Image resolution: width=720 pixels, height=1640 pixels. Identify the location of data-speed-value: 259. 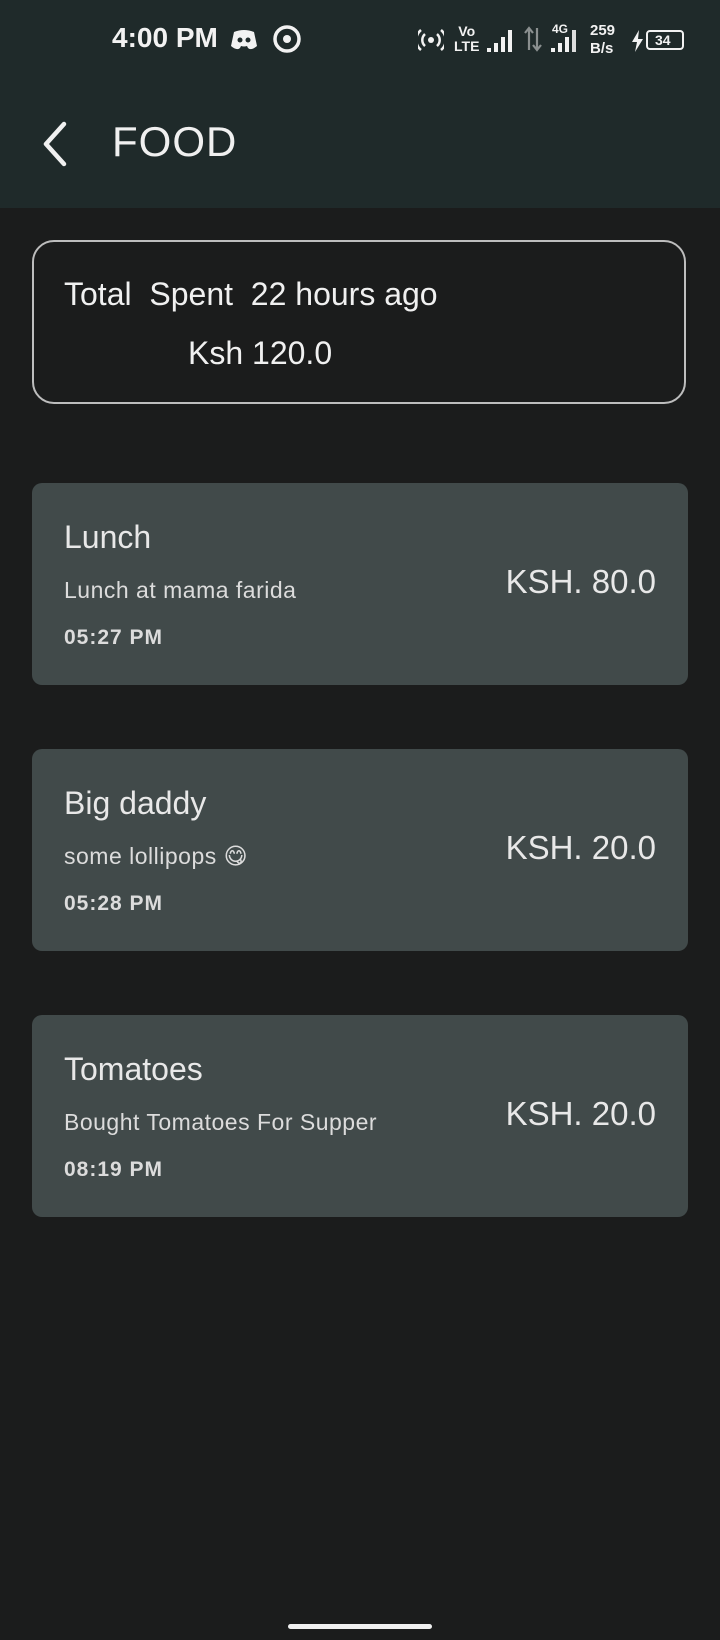
(603, 30).